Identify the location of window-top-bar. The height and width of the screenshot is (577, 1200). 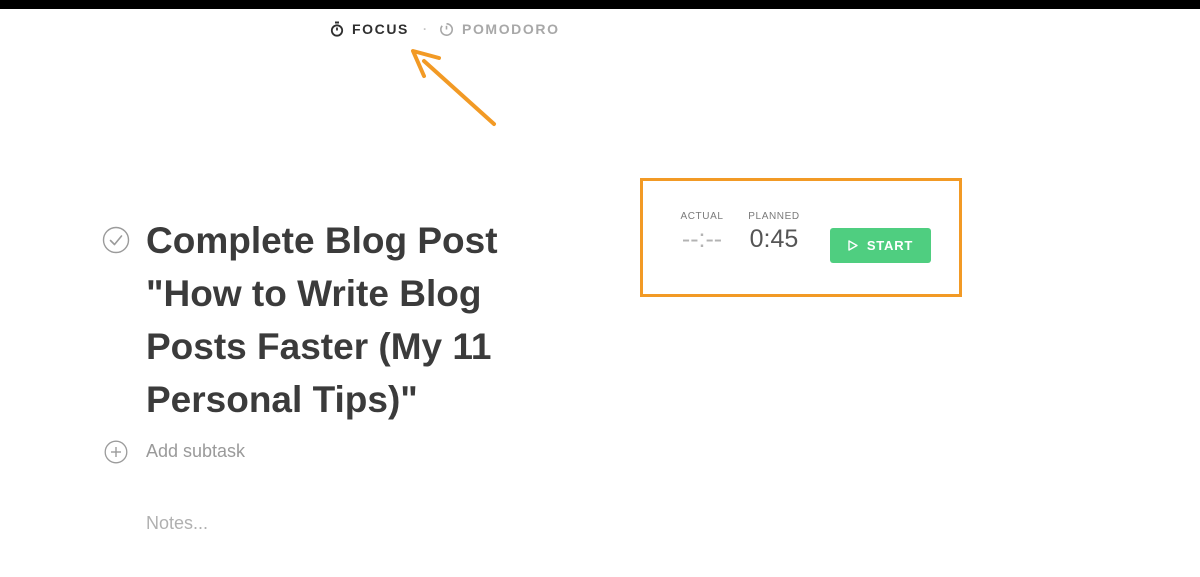
(600, 4).